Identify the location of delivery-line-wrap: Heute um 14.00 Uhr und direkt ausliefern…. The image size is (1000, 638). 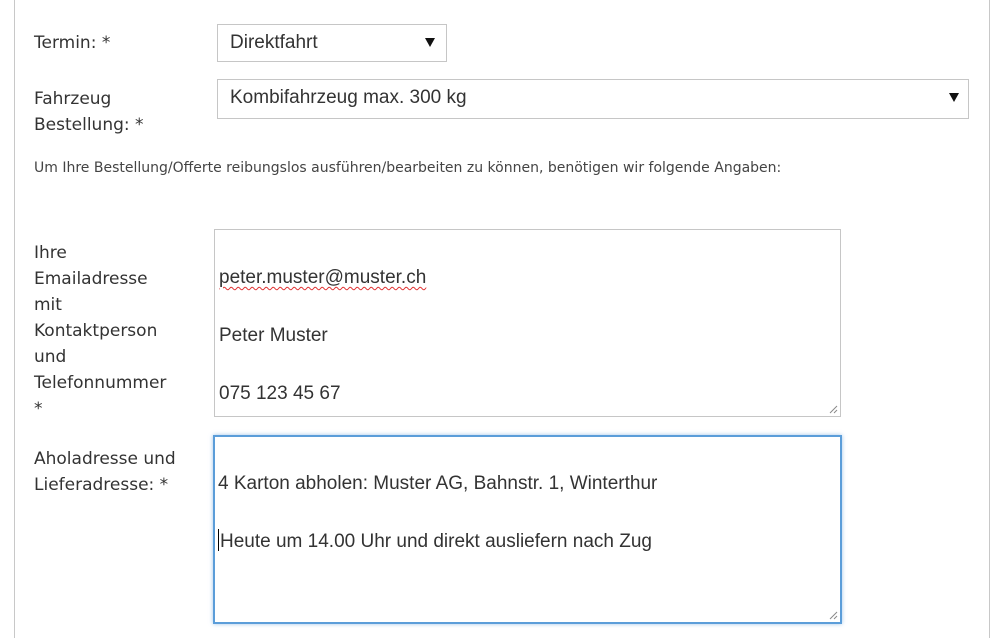
(529, 541).